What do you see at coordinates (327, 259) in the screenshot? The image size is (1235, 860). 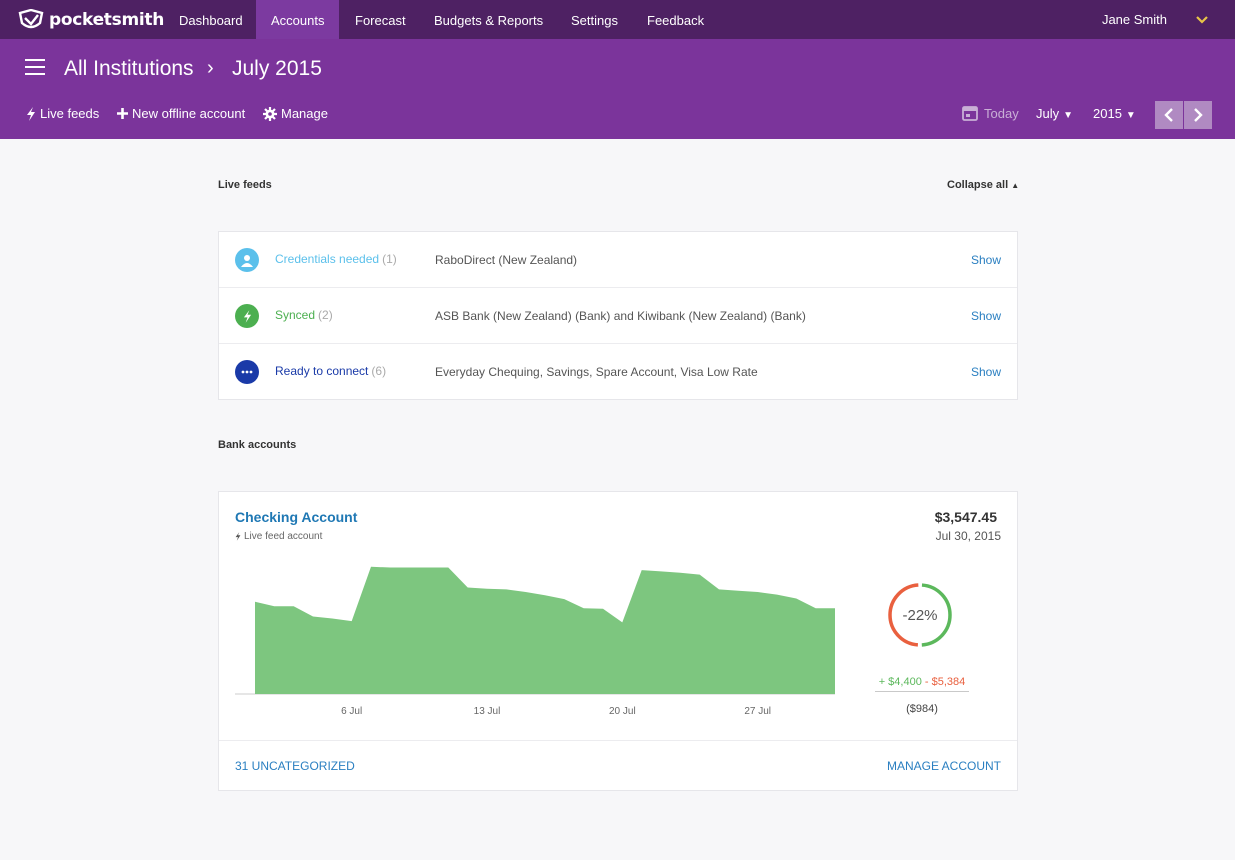 I see `feed-status-label: Credentials needed` at bounding box center [327, 259].